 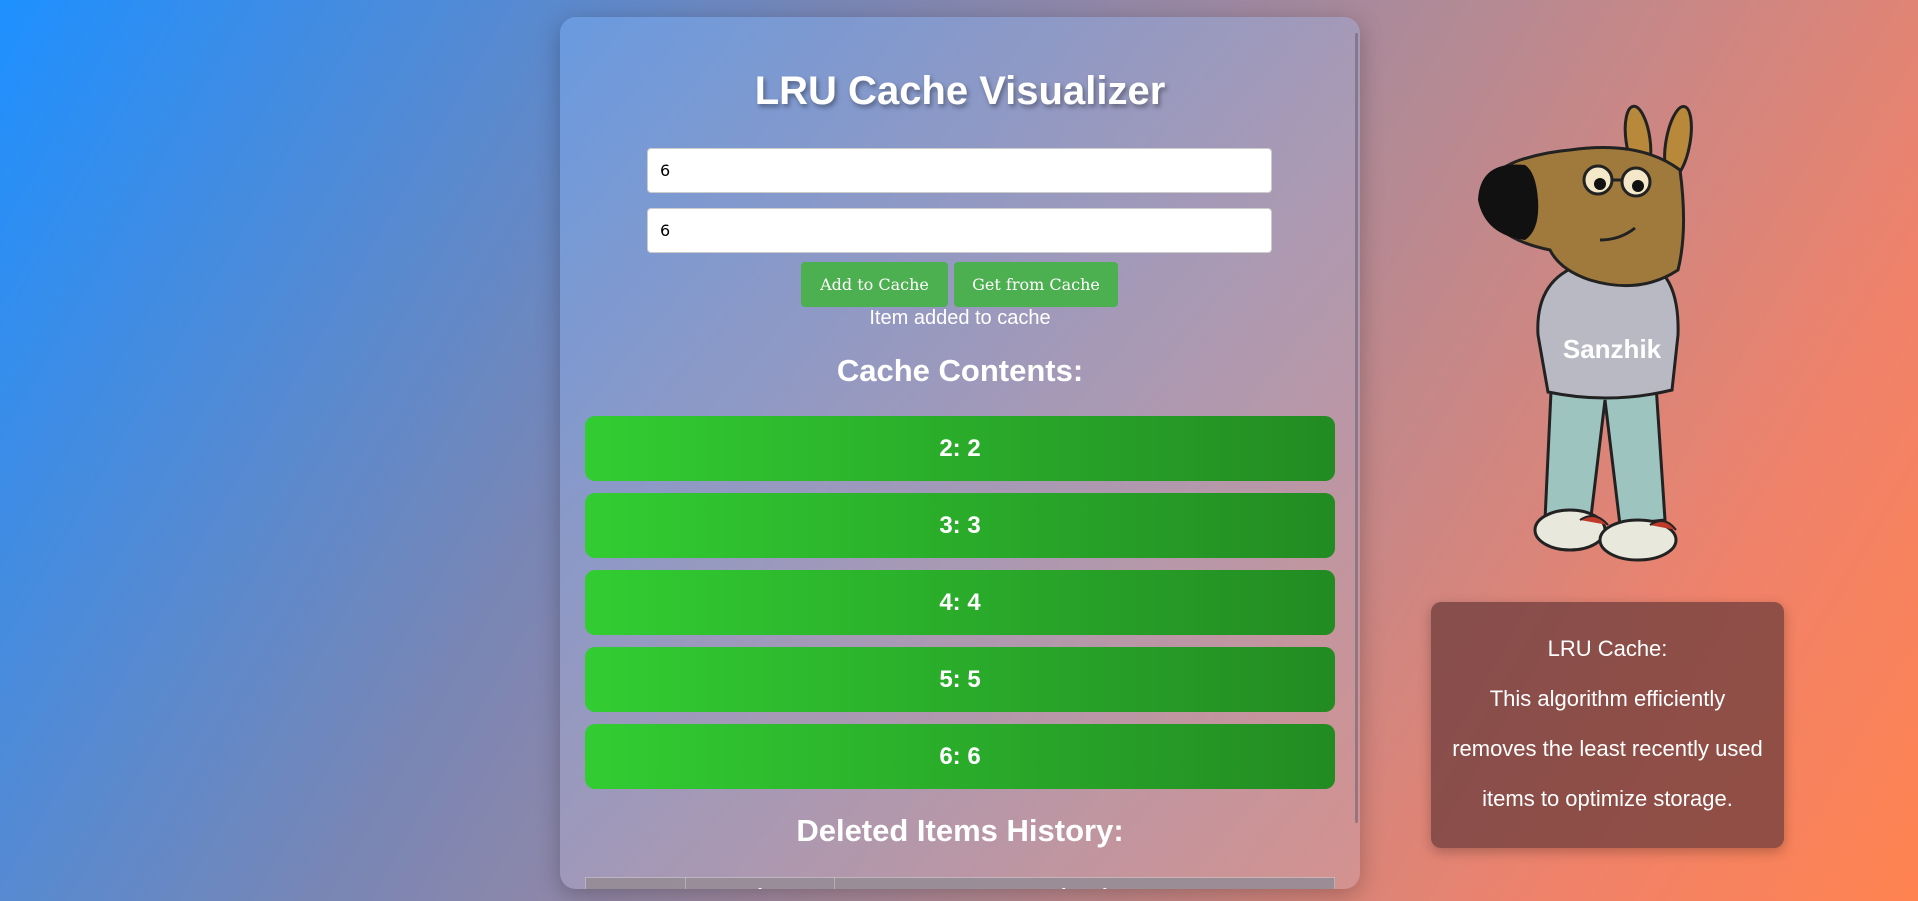 I want to click on info-line: This algorithm efficiently, so click(x=1607, y=698).